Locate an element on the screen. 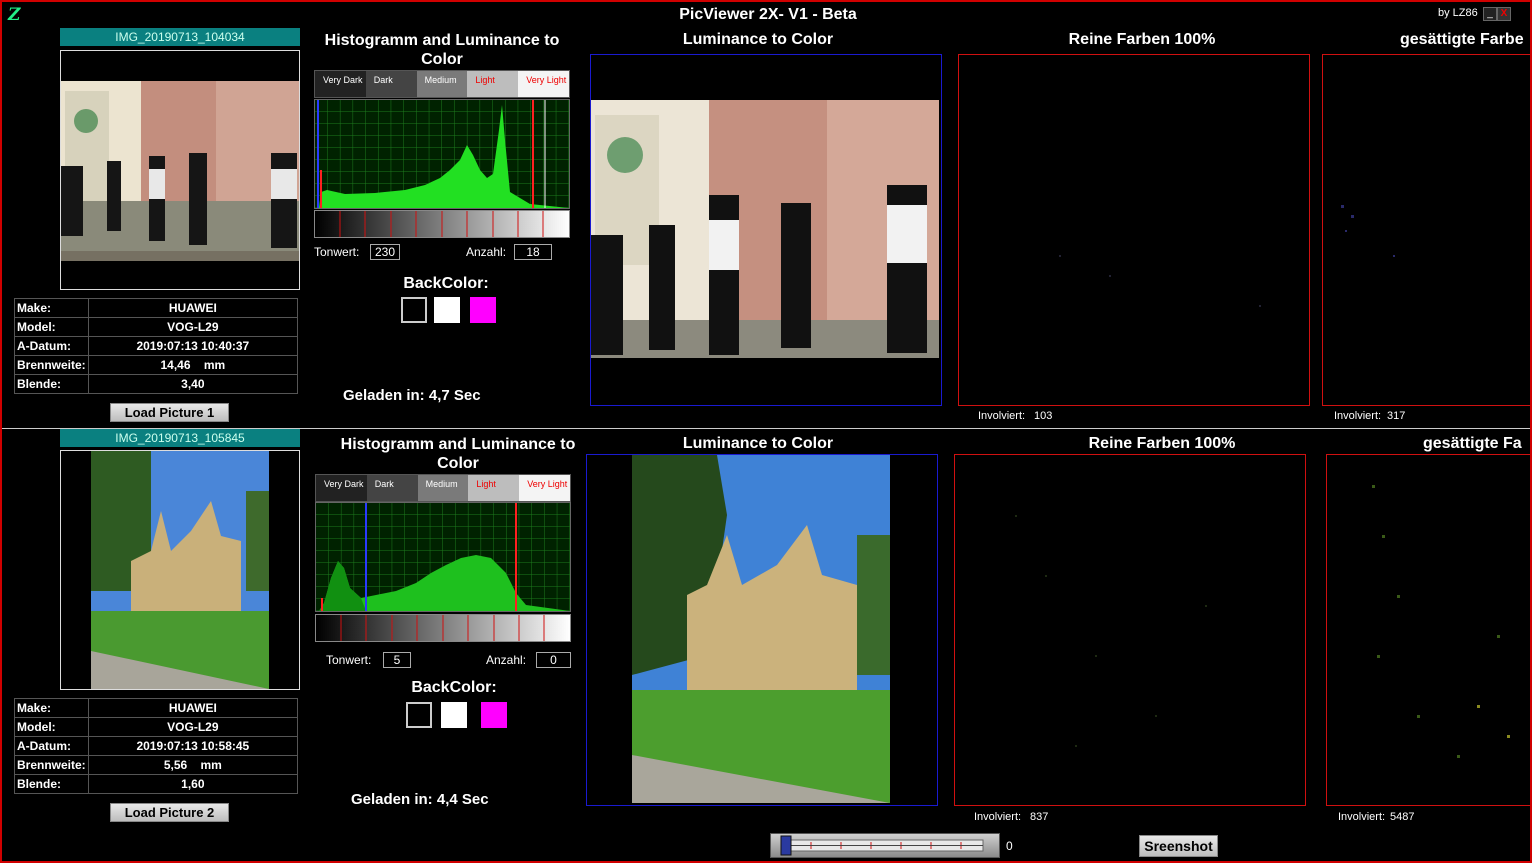  picture2-load-time: Geladen in: 4,4 Sec is located at coordinates (420, 799).